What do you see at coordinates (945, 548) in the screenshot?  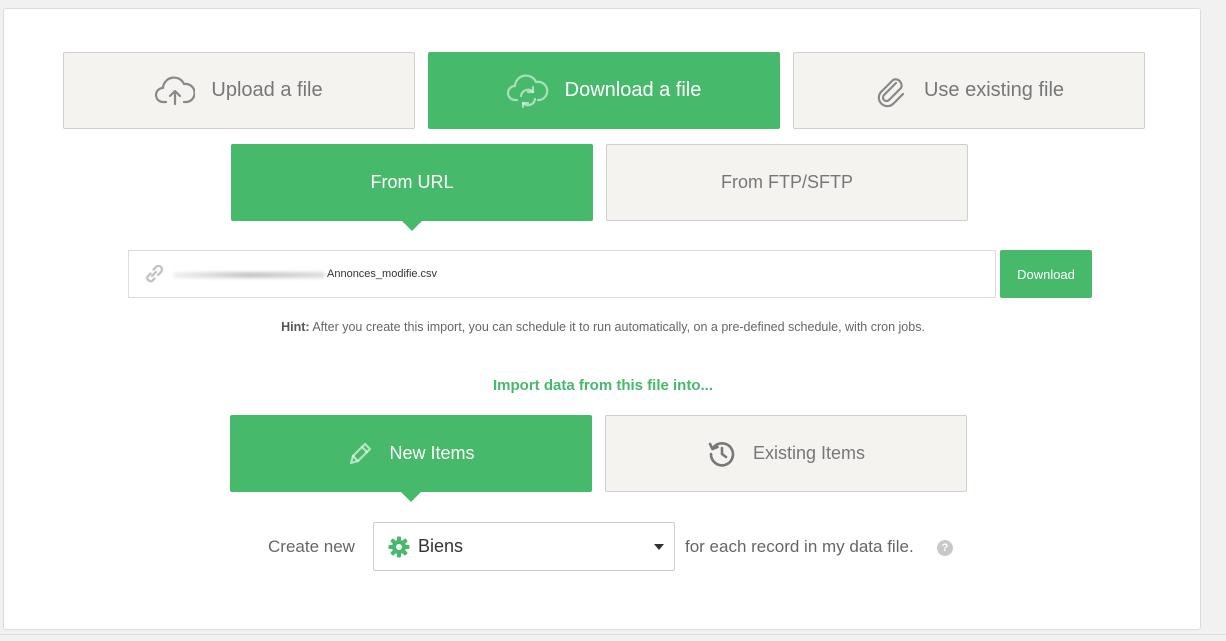 I see `help-icon: ?` at bounding box center [945, 548].